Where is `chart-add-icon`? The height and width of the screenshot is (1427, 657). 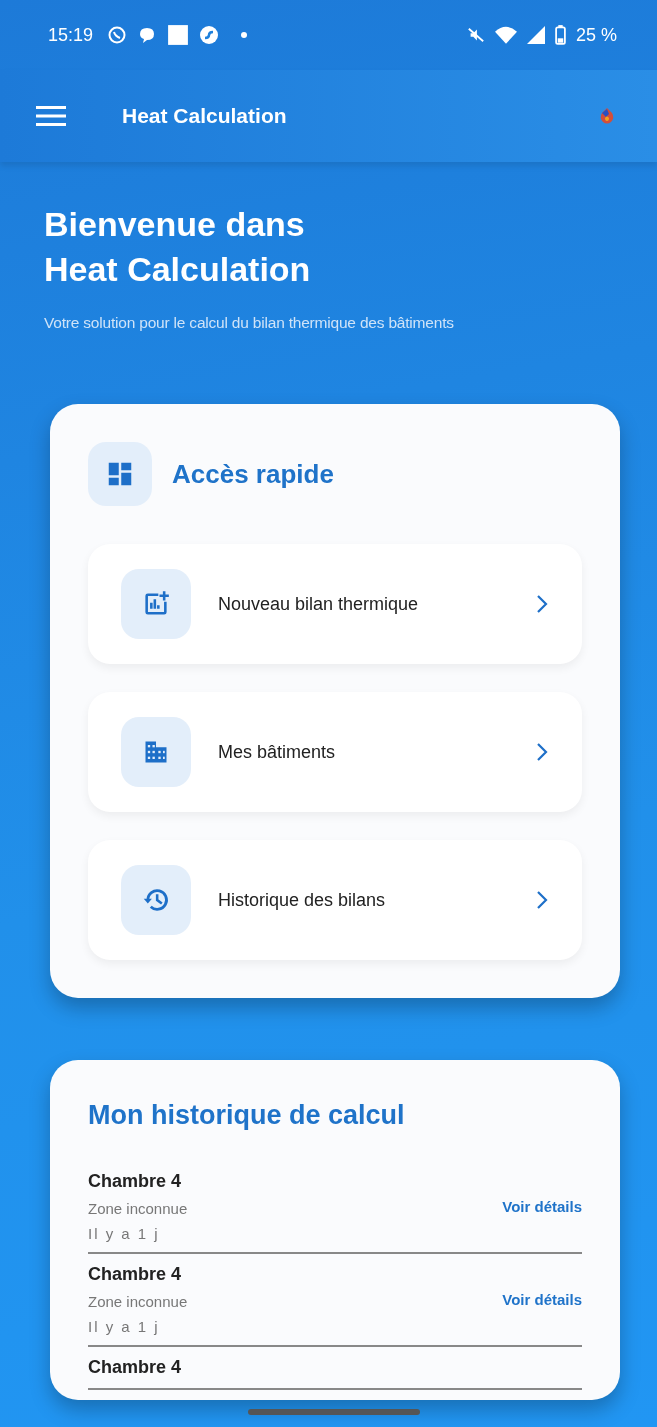 chart-add-icon is located at coordinates (156, 604).